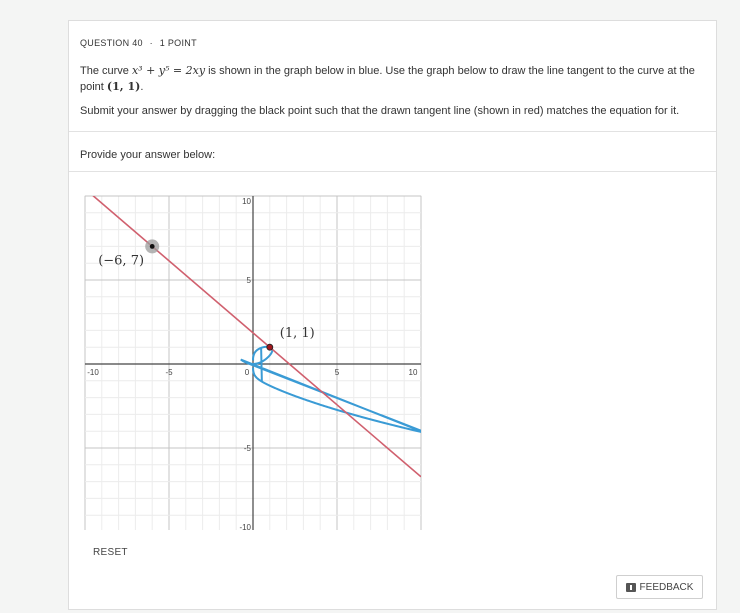  What do you see at coordinates (247, 372) in the screenshot?
I see `x-tick-label: 0` at bounding box center [247, 372].